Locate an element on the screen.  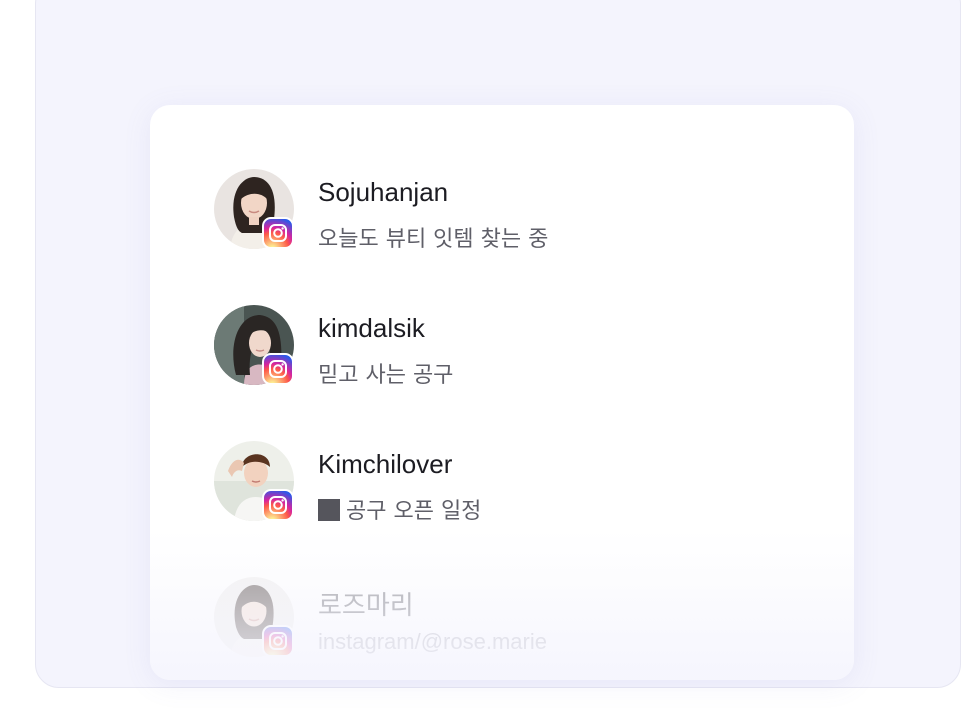
profile-row-kimdalsik: kimdalsik 믿고 사는 공구 is located at coordinates (494, 346).